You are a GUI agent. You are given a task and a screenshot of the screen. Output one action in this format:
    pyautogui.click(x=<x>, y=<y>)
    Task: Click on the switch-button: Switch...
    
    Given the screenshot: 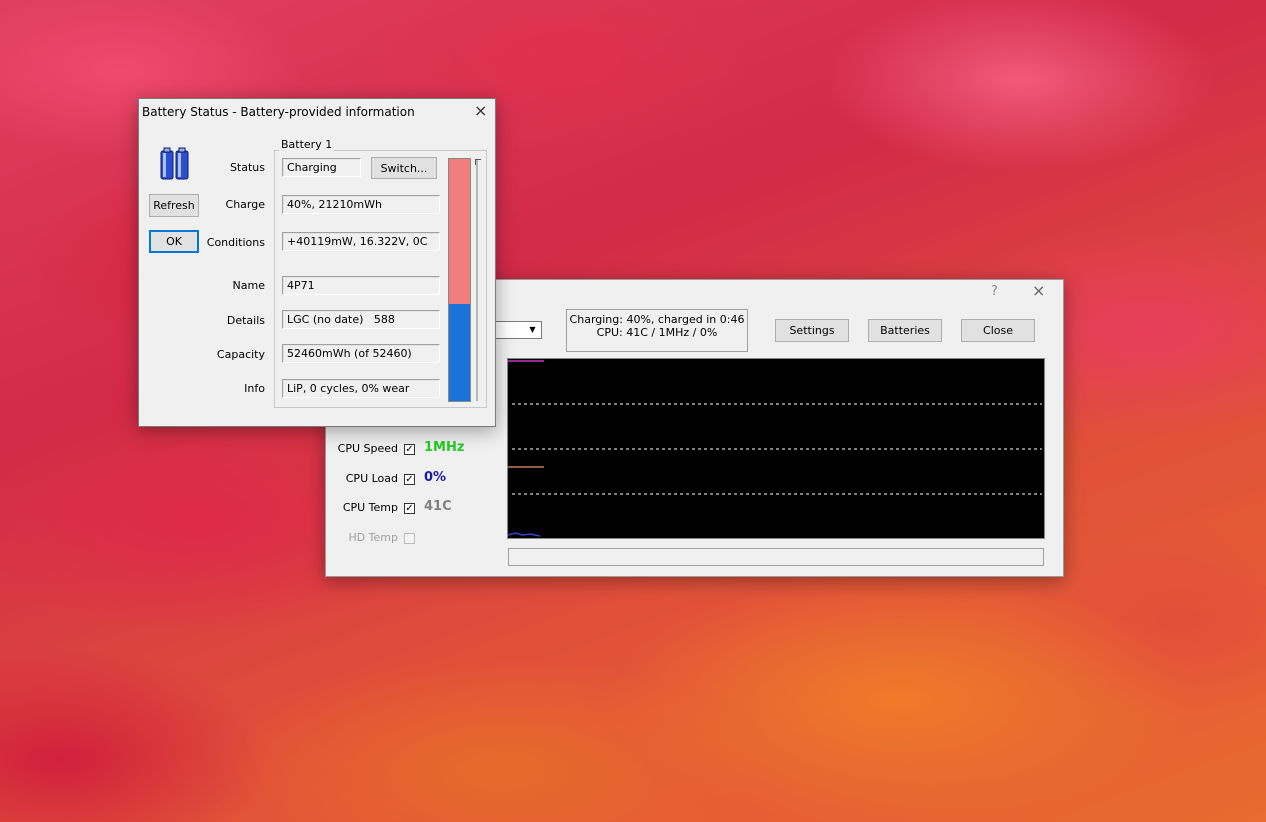 What is the action you would take?
    pyautogui.click(x=404, y=168)
    